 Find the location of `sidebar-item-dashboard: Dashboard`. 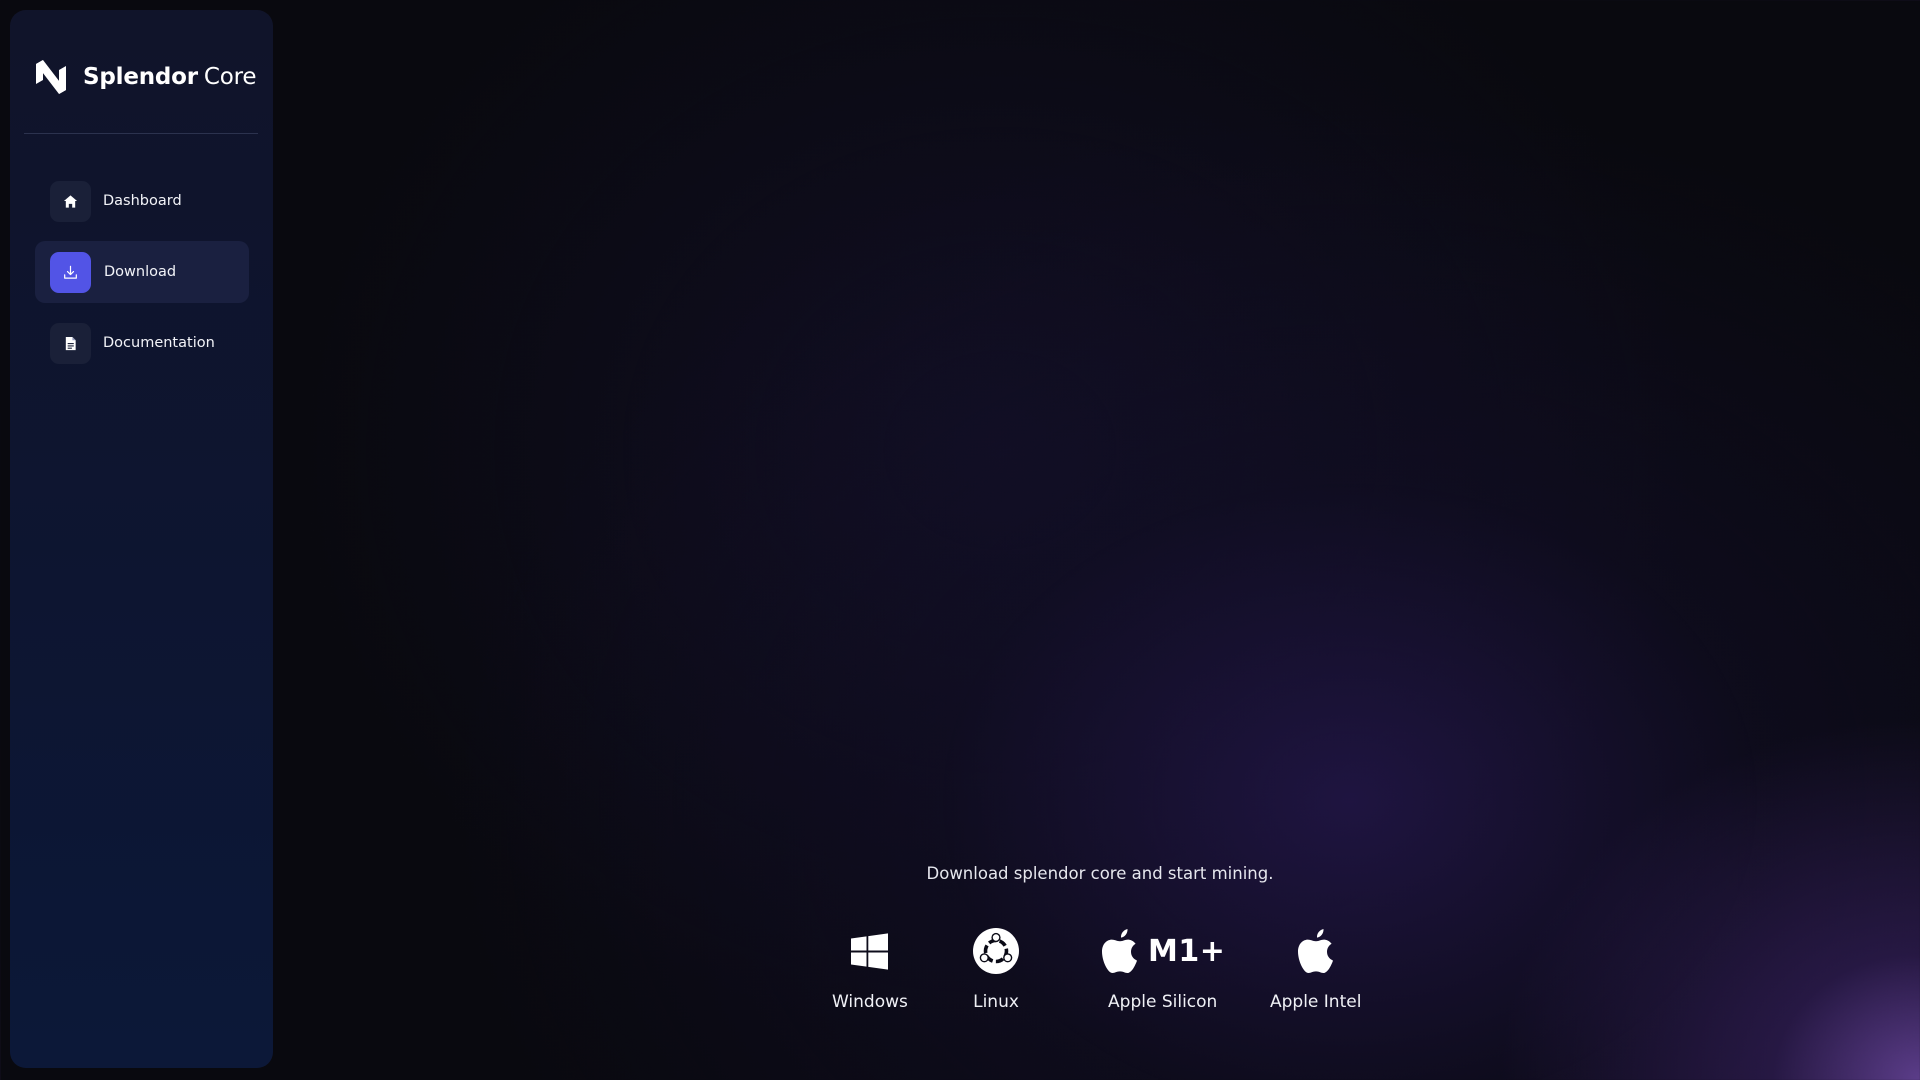

sidebar-item-dashboard: Dashboard is located at coordinates (142, 201).